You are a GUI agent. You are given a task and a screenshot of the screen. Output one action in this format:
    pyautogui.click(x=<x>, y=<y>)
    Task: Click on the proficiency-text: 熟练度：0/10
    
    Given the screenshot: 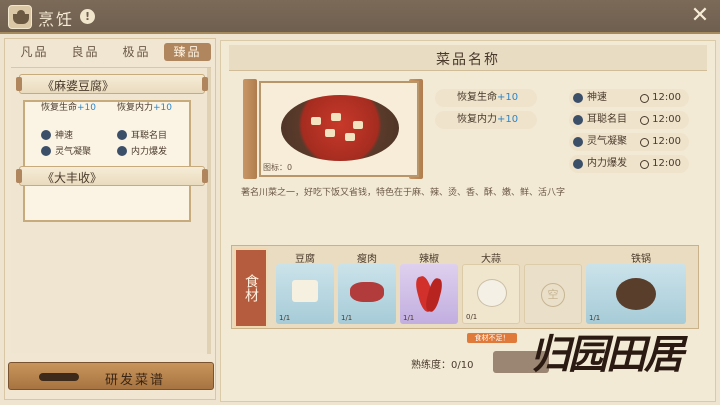 What is the action you would take?
    pyautogui.click(x=442, y=365)
    